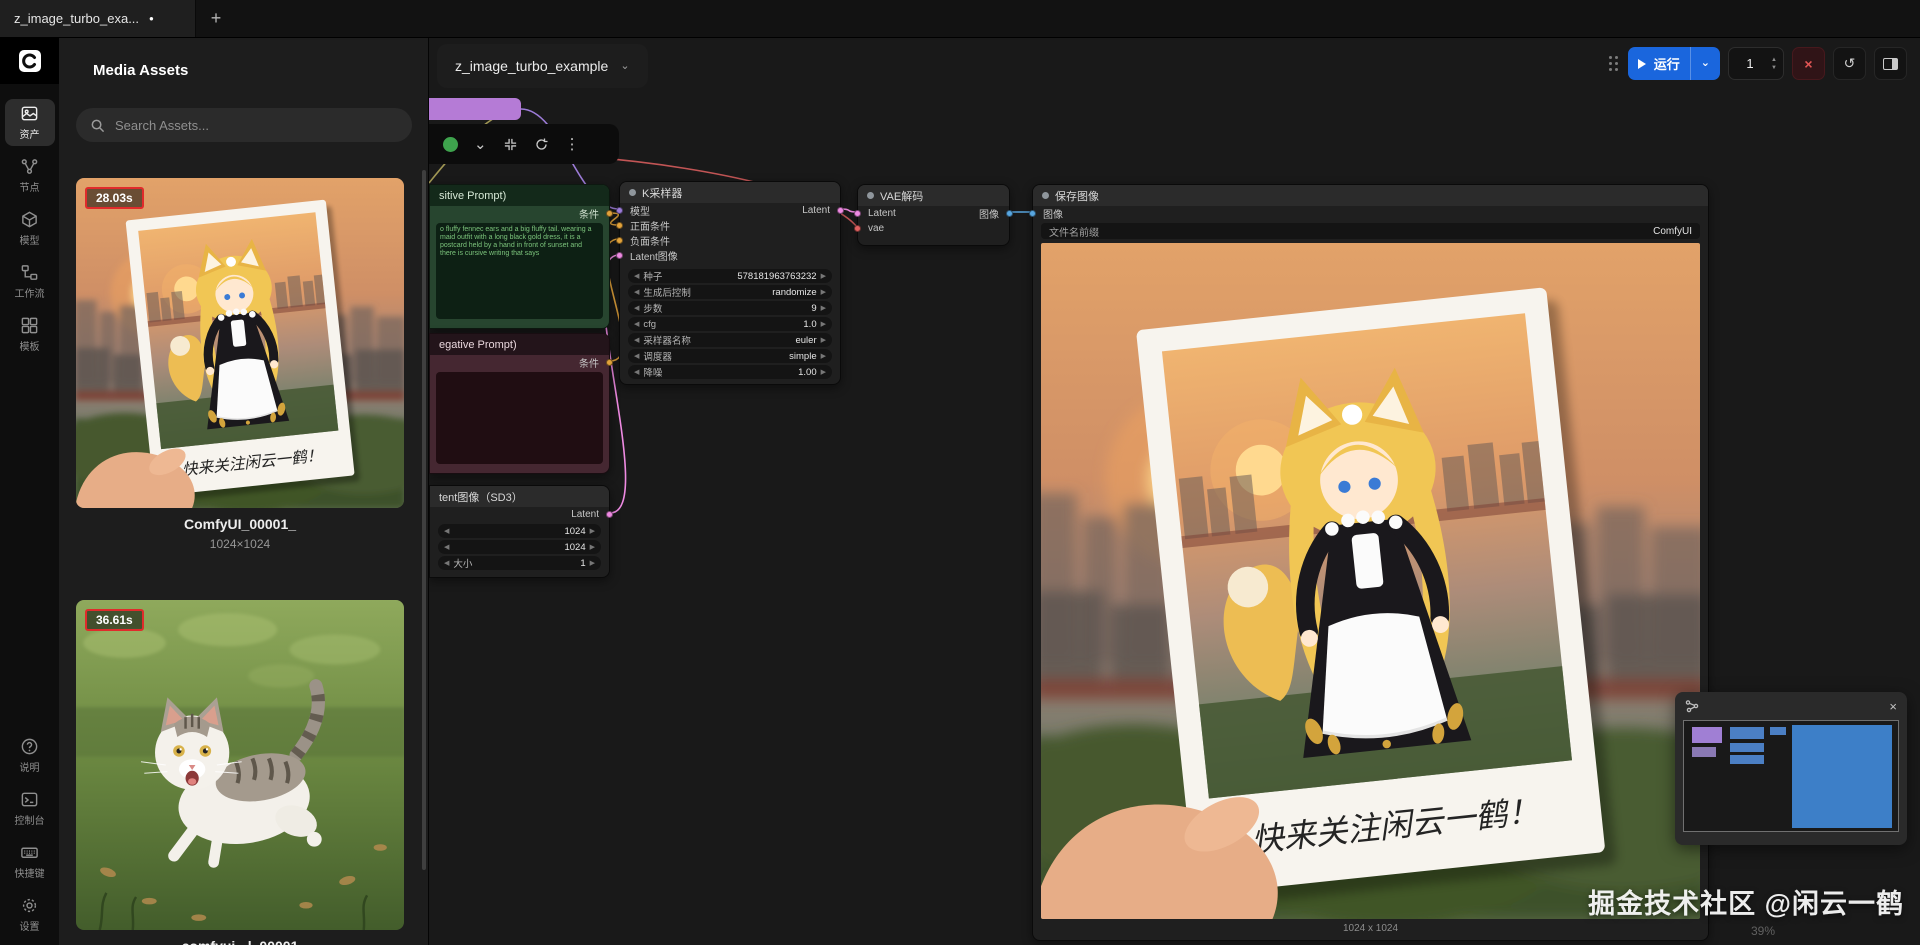  I want to click on asset-thumbnail: 36.61s, so click(240, 765).